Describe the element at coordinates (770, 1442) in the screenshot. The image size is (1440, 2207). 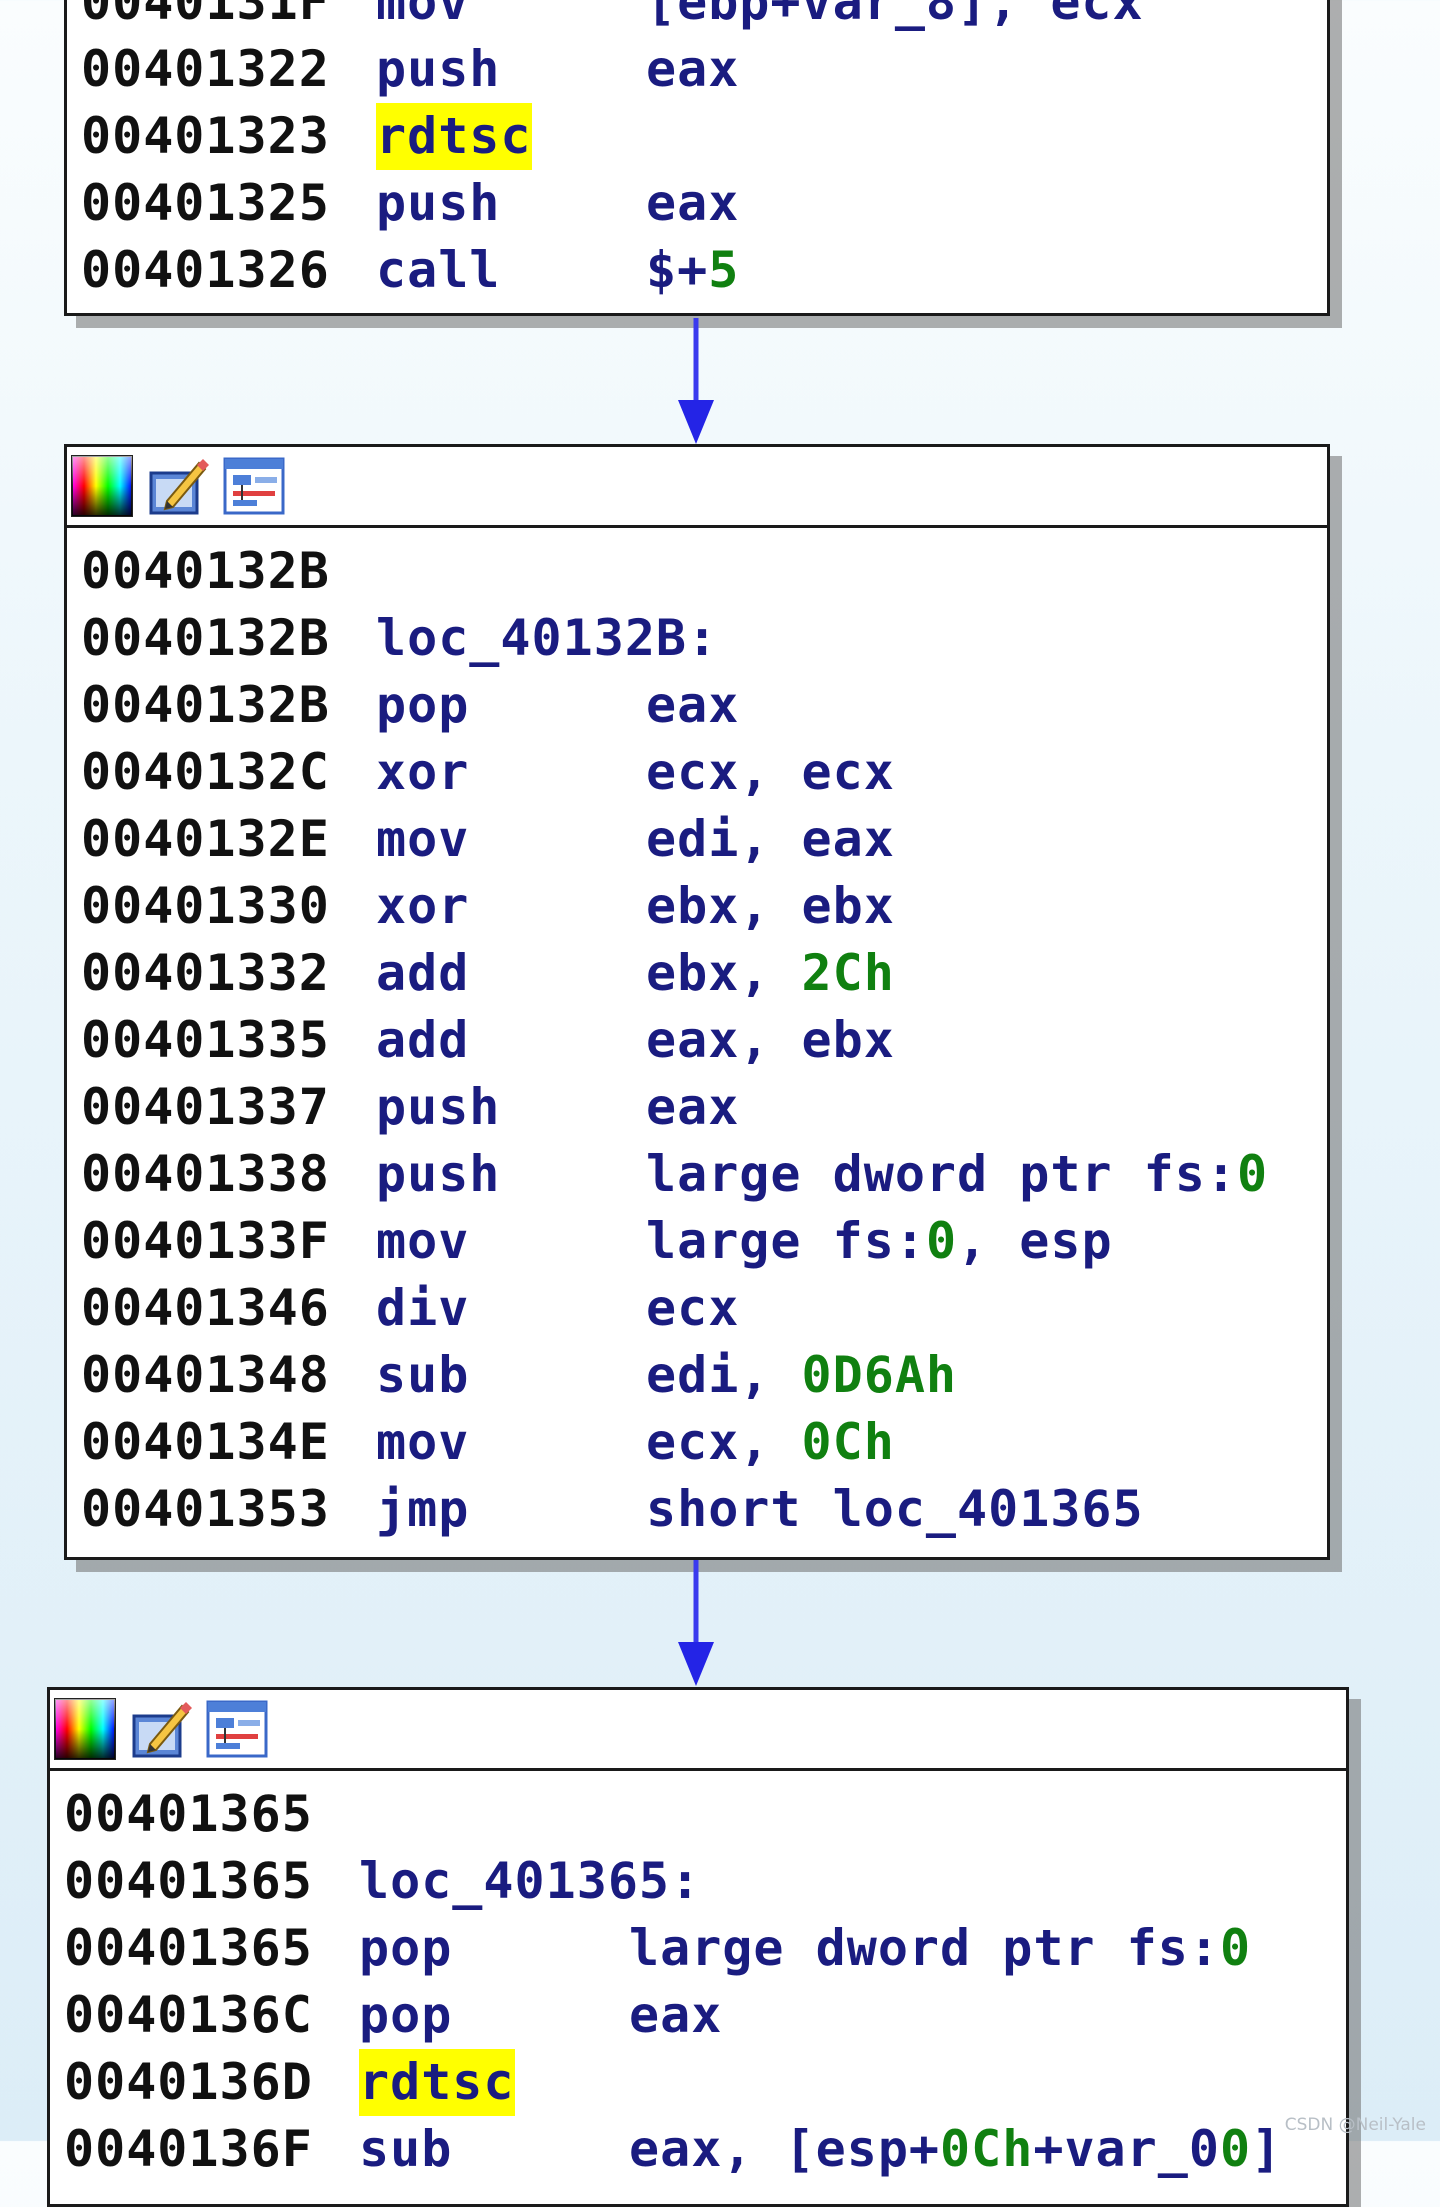
I see `instruction-operands: ecx, 0Ch` at that location.